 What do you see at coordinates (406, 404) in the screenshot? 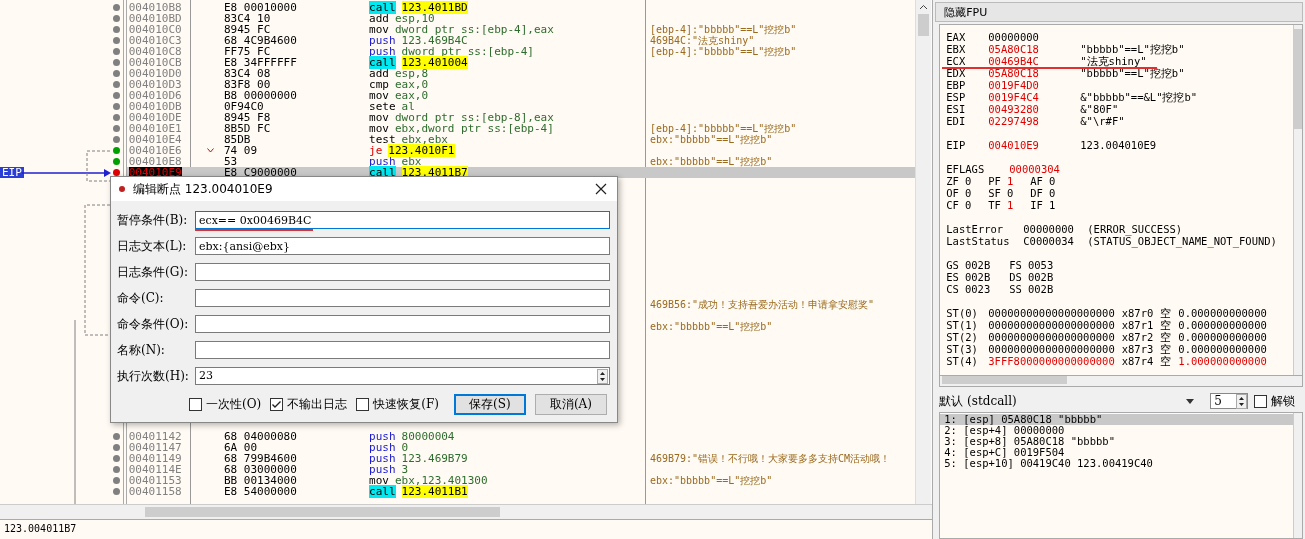
I see `checkbox-label: 快速恢复(F)` at bounding box center [406, 404].